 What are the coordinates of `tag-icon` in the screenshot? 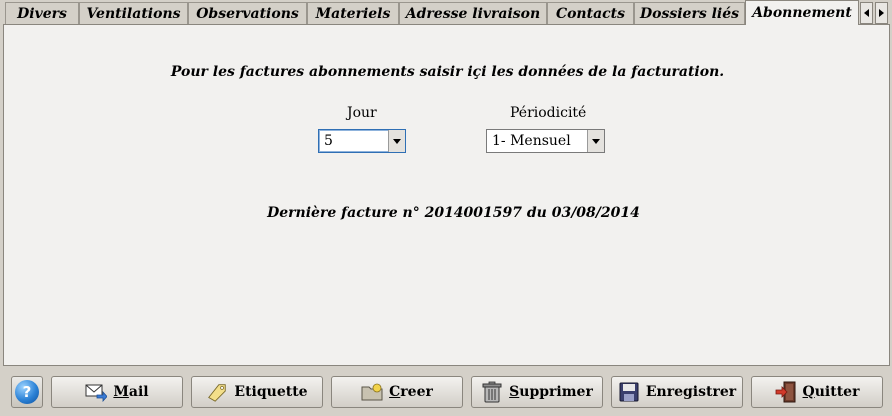 It's located at (217, 392).